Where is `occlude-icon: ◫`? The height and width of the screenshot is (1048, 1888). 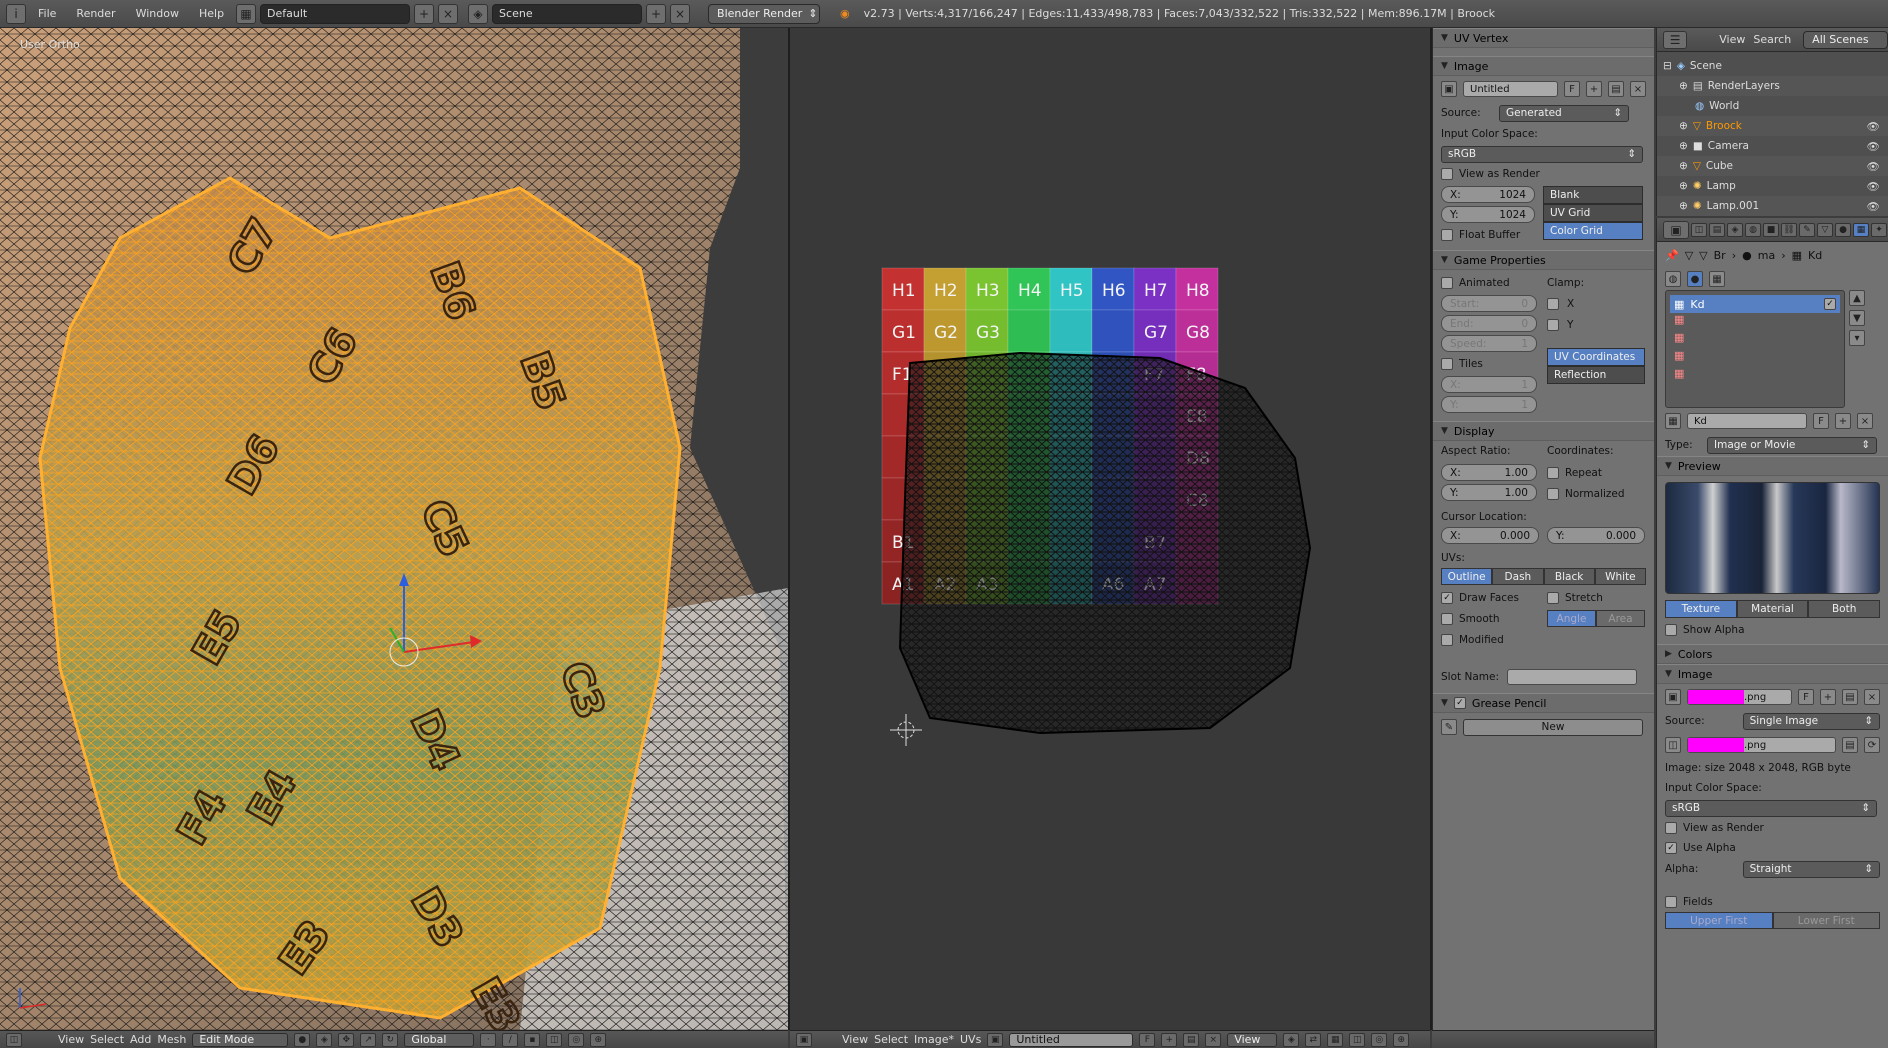 occlude-icon: ◫ is located at coordinates (554, 1039).